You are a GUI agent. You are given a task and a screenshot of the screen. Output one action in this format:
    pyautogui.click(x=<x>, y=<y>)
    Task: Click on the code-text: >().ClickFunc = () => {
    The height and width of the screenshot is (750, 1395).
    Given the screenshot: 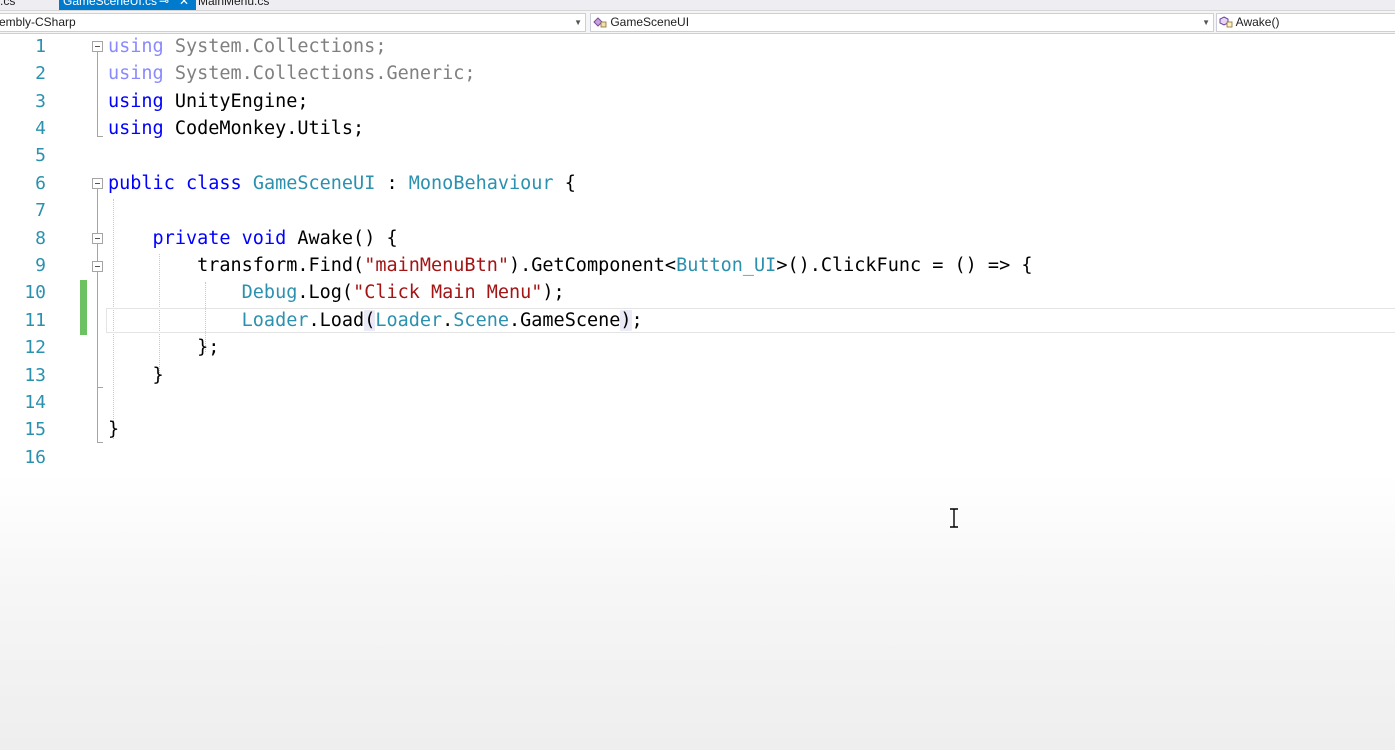 What is the action you would take?
    pyautogui.click(x=904, y=265)
    